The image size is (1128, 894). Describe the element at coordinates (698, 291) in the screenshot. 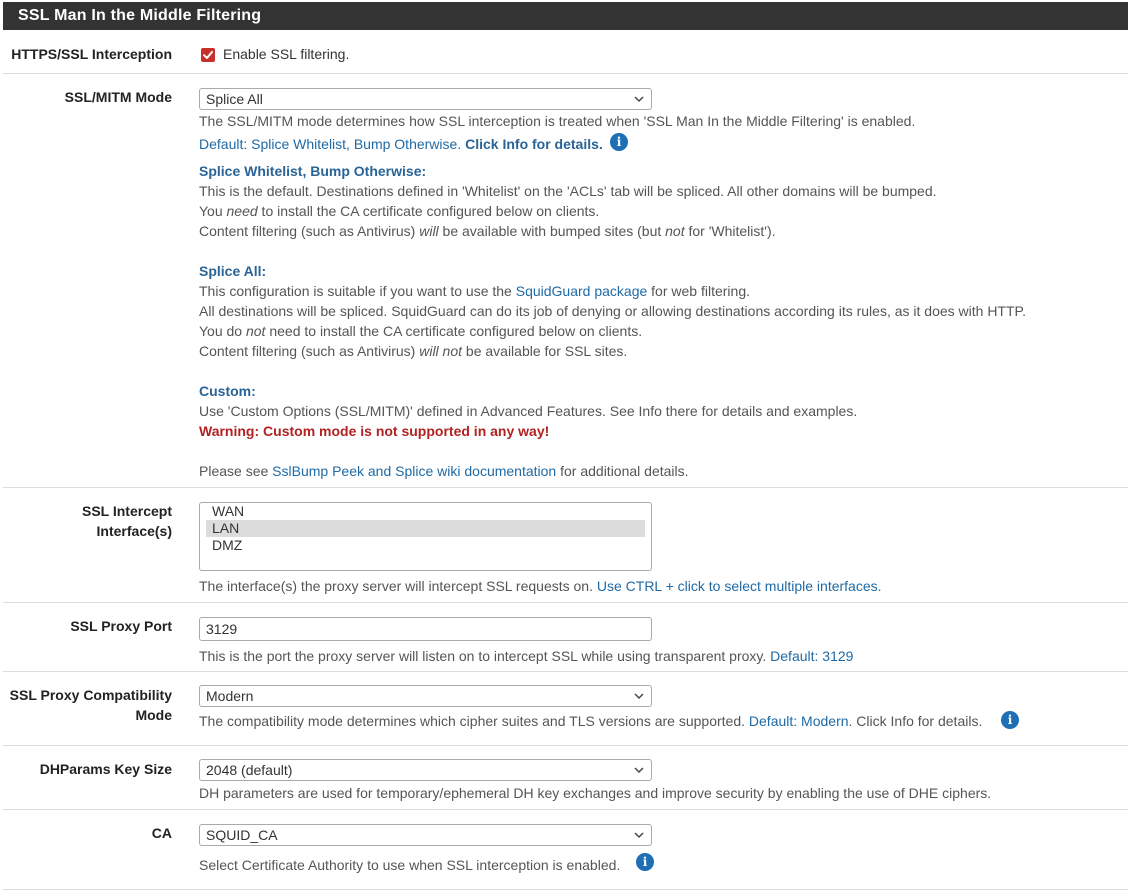

I see `text: for web filtering.` at that location.